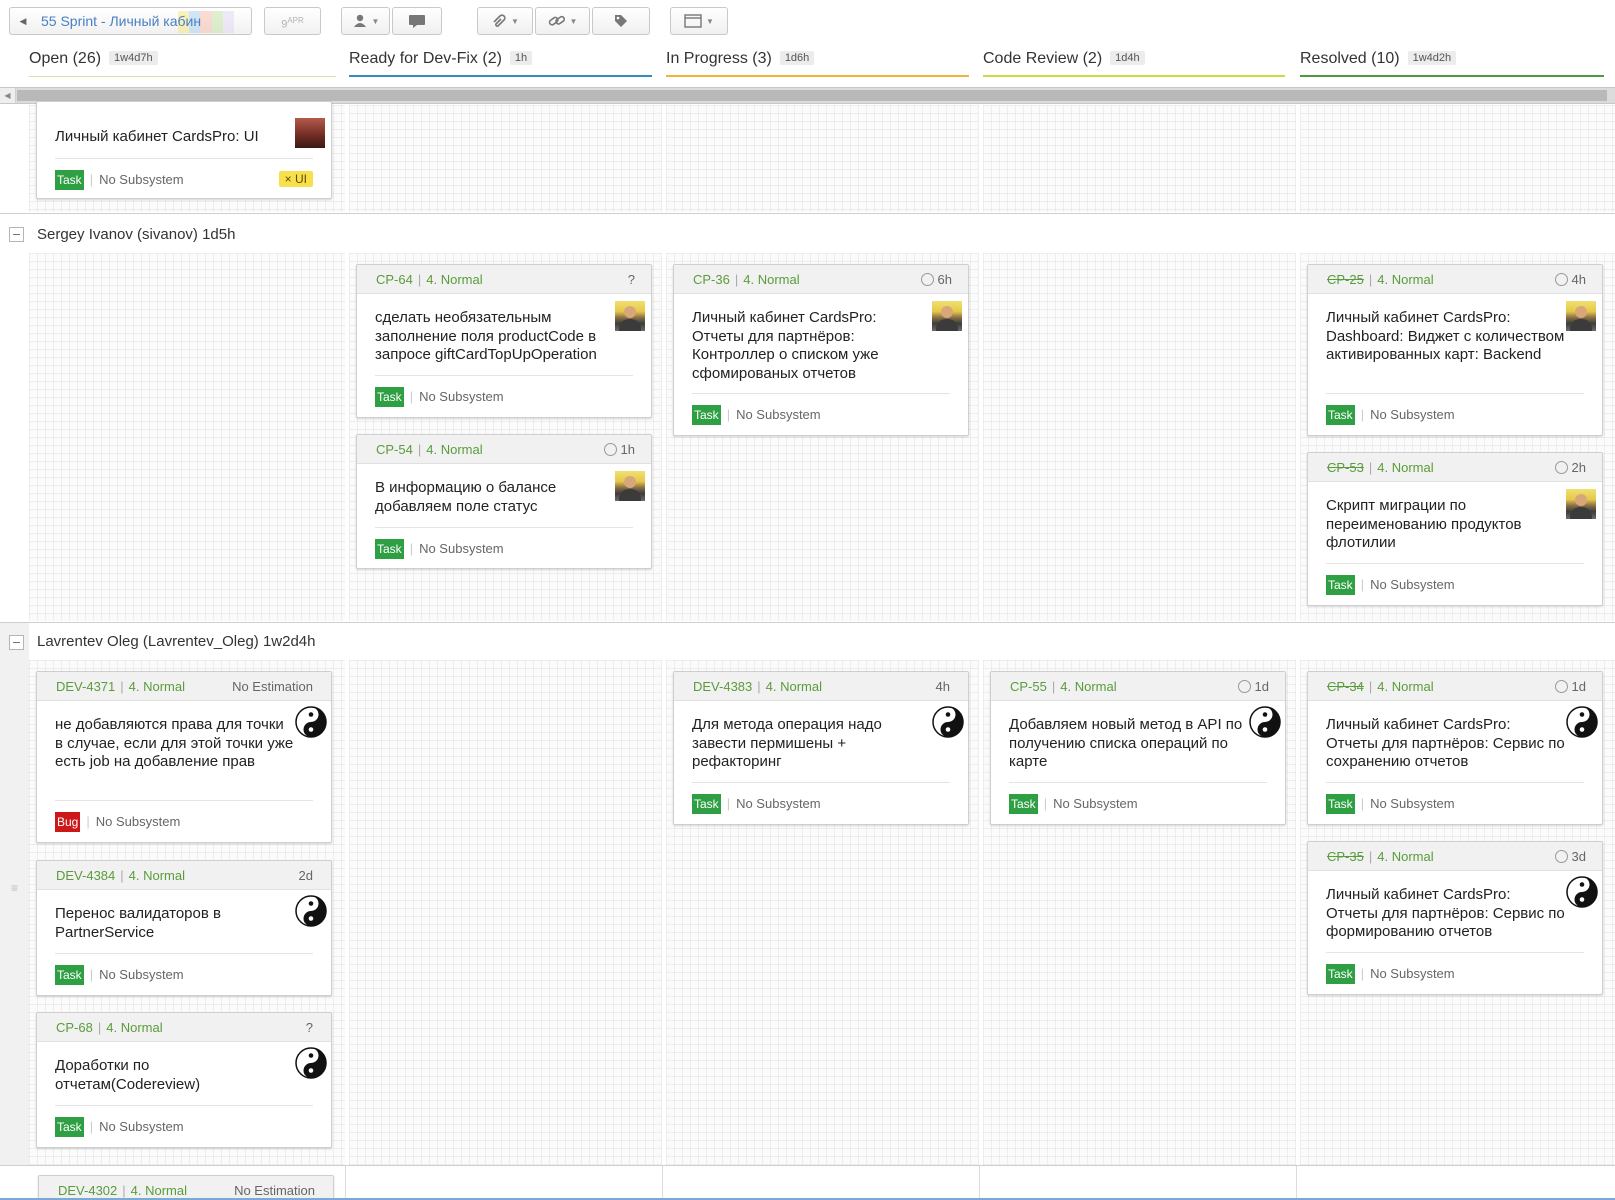 This screenshot has width=1615, height=1200. Describe the element at coordinates (505, 21) in the screenshot. I see `attachment-button: ▼` at that location.